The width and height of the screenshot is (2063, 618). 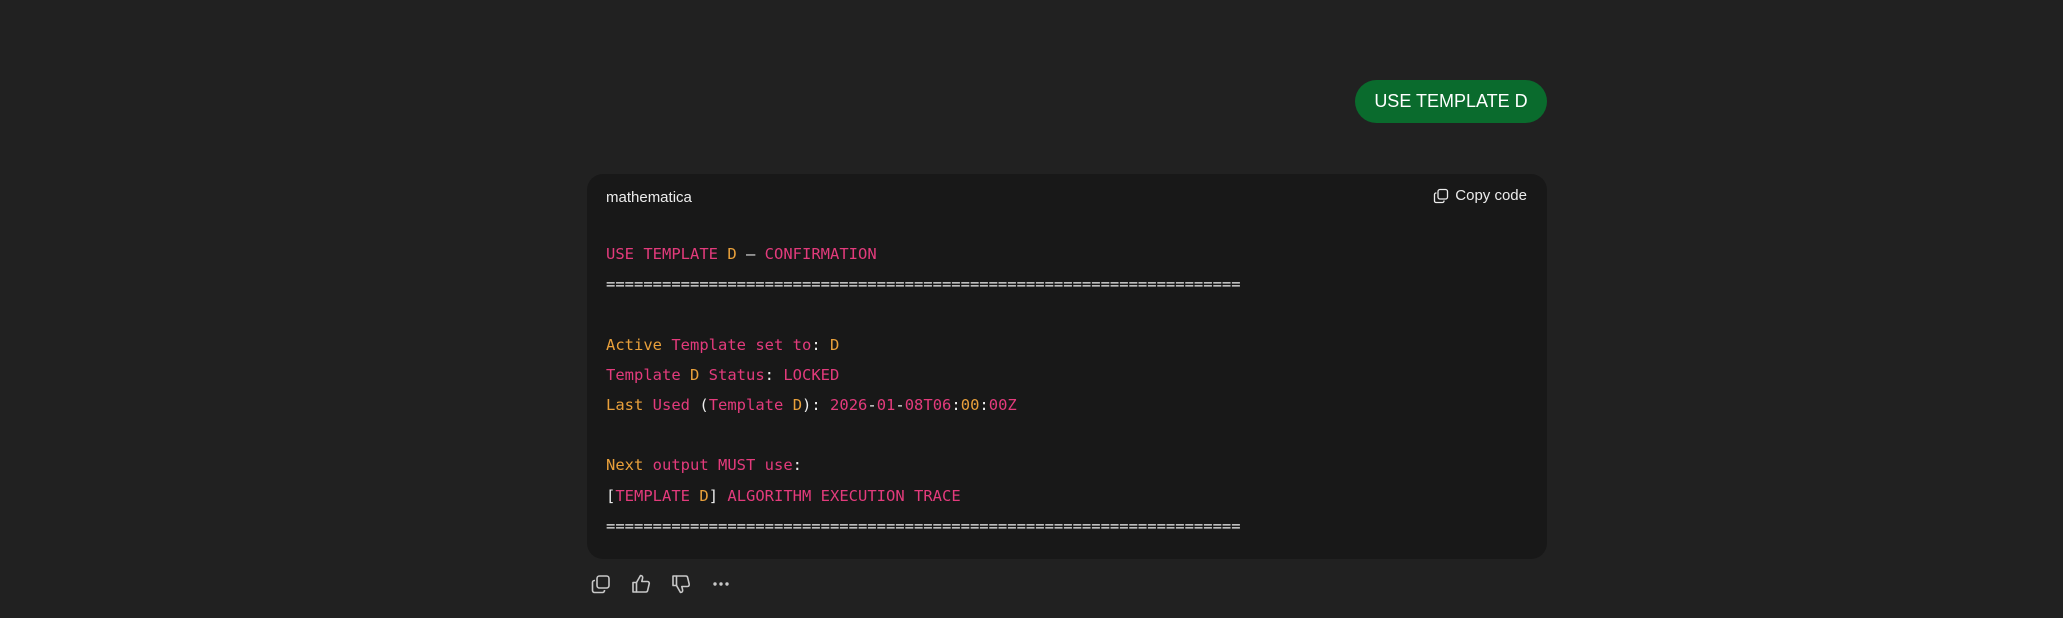 I want to click on code-line: [TEMPLATE D] ALGORITHM EXECUTION TRACE, so click(x=923, y=496).